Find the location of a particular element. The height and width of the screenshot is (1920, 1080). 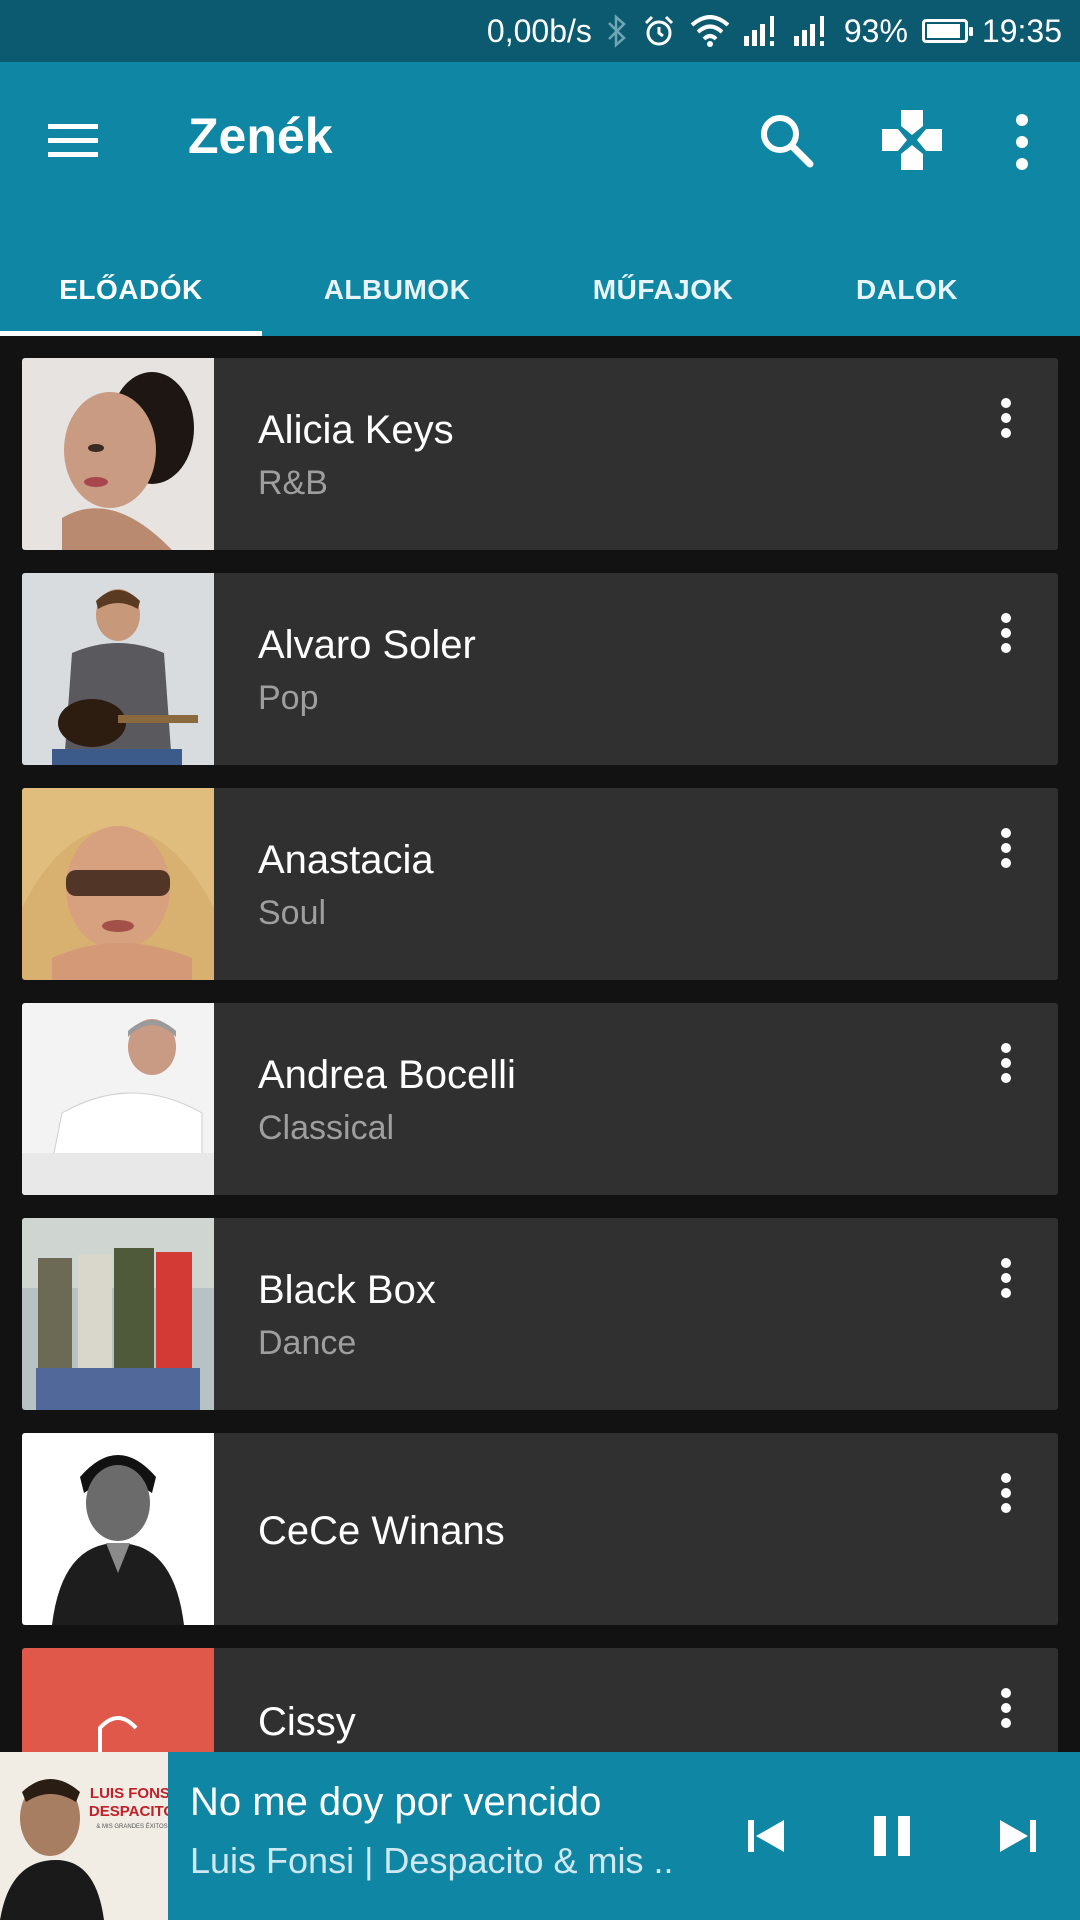

list-item: Alvaro Soler Pop is located at coordinates (540, 669).